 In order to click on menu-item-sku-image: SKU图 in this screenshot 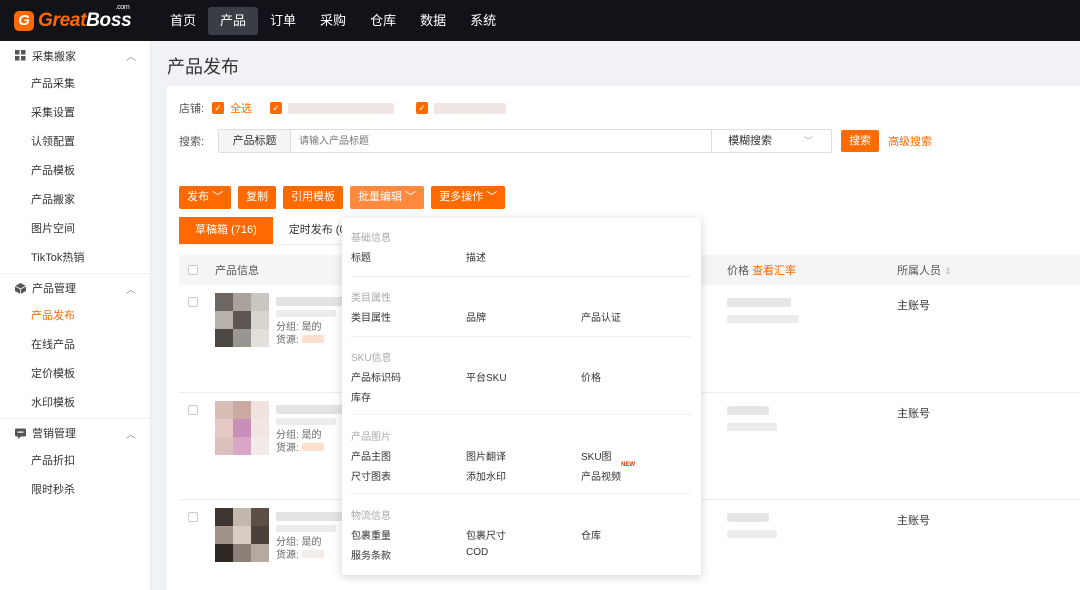, I will do `click(636, 455)`.